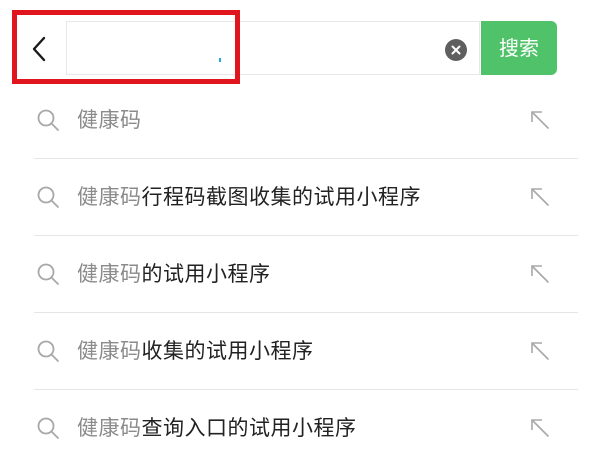 Image resolution: width=600 pixels, height=467 pixels. I want to click on suggestion-text: 健康码, so click(109, 120).